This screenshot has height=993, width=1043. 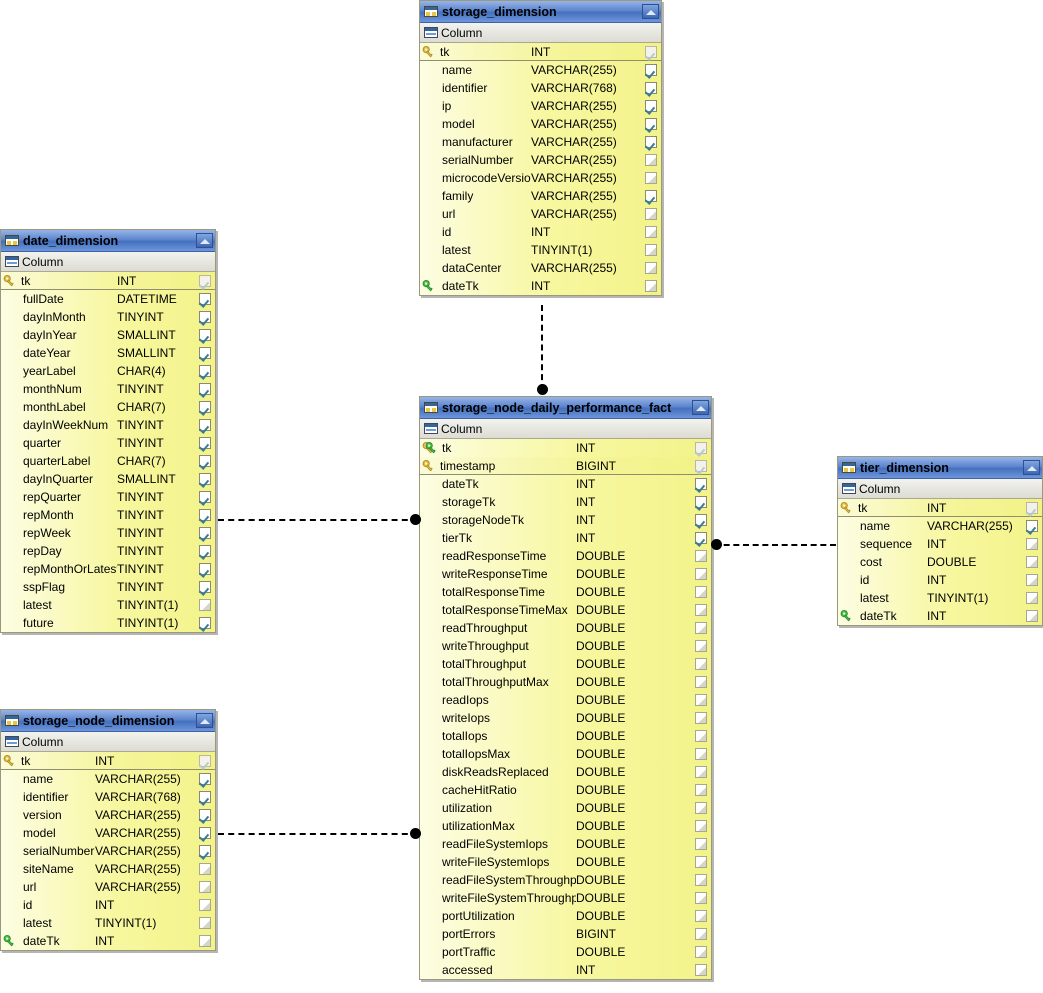 What do you see at coordinates (108, 587) in the screenshot?
I see `column-row: sspFlag TINYINT` at bounding box center [108, 587].